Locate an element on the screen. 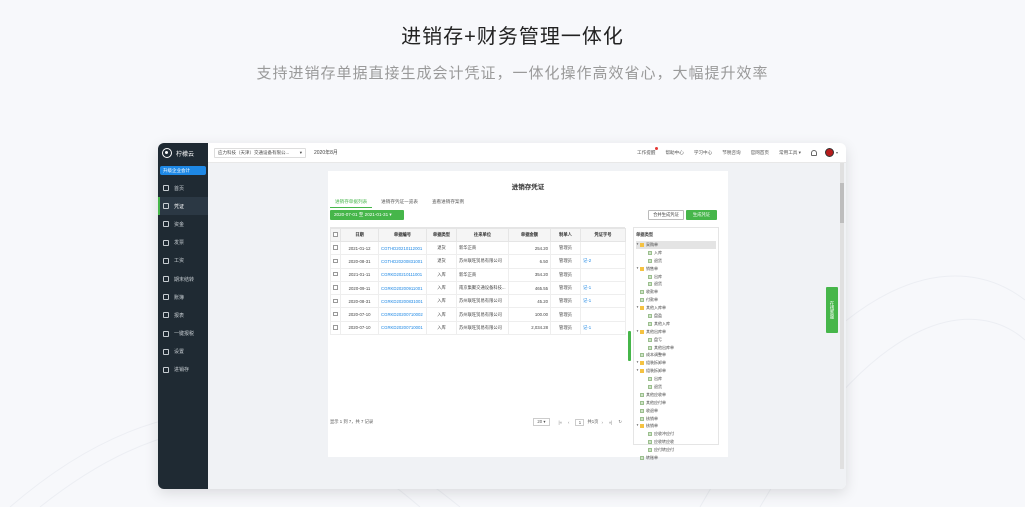 The height and width of the screenshot is (507, 1025). prev-page-icon: ‹ is located at coordinates (568, 422).